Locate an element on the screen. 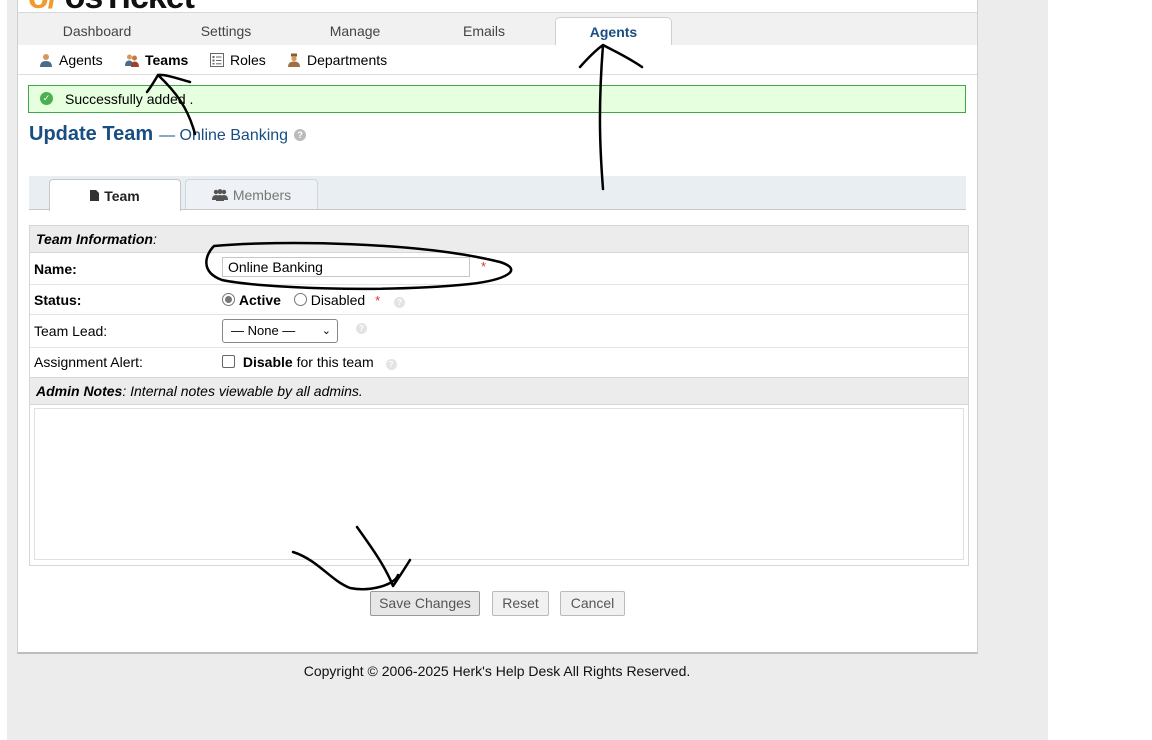 This screenshot has width=1152, height=740. main-nav: Dashboard Settings Manage Emails Agents is located at coordinates (497, 29).